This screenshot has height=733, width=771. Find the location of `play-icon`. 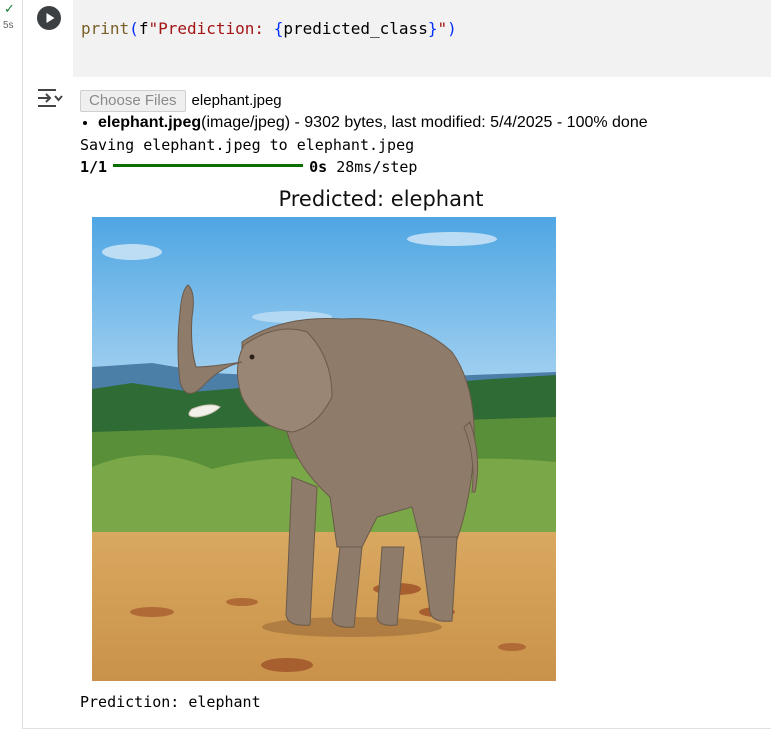

play-icon is located at coordinates (50, 18).